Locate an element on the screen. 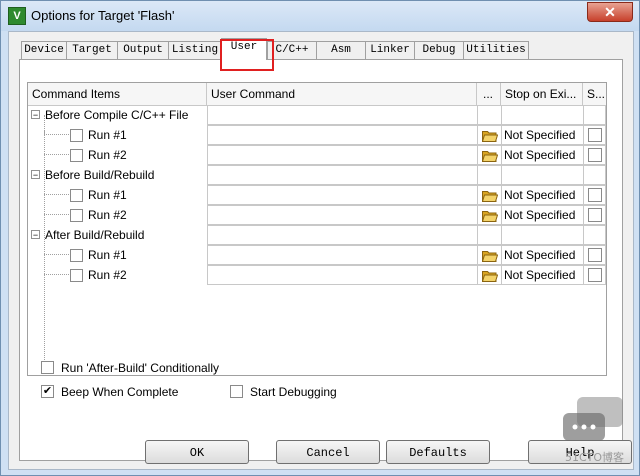 Image resolution: width=640 pixels, height=476 pixels. tab-listing: Listing is located at coordinates (195, 50).